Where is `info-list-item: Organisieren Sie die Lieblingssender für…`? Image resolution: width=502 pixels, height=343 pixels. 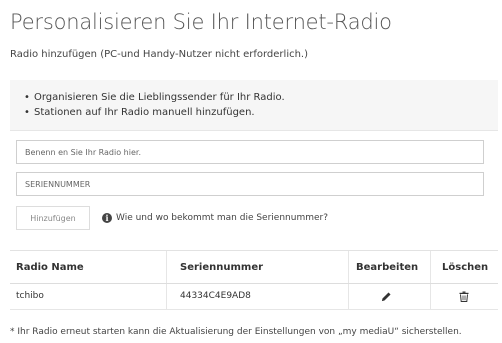 info-list-item: Organisieren Sie die Lieblingssender für… is located at coordinates (154, 97).